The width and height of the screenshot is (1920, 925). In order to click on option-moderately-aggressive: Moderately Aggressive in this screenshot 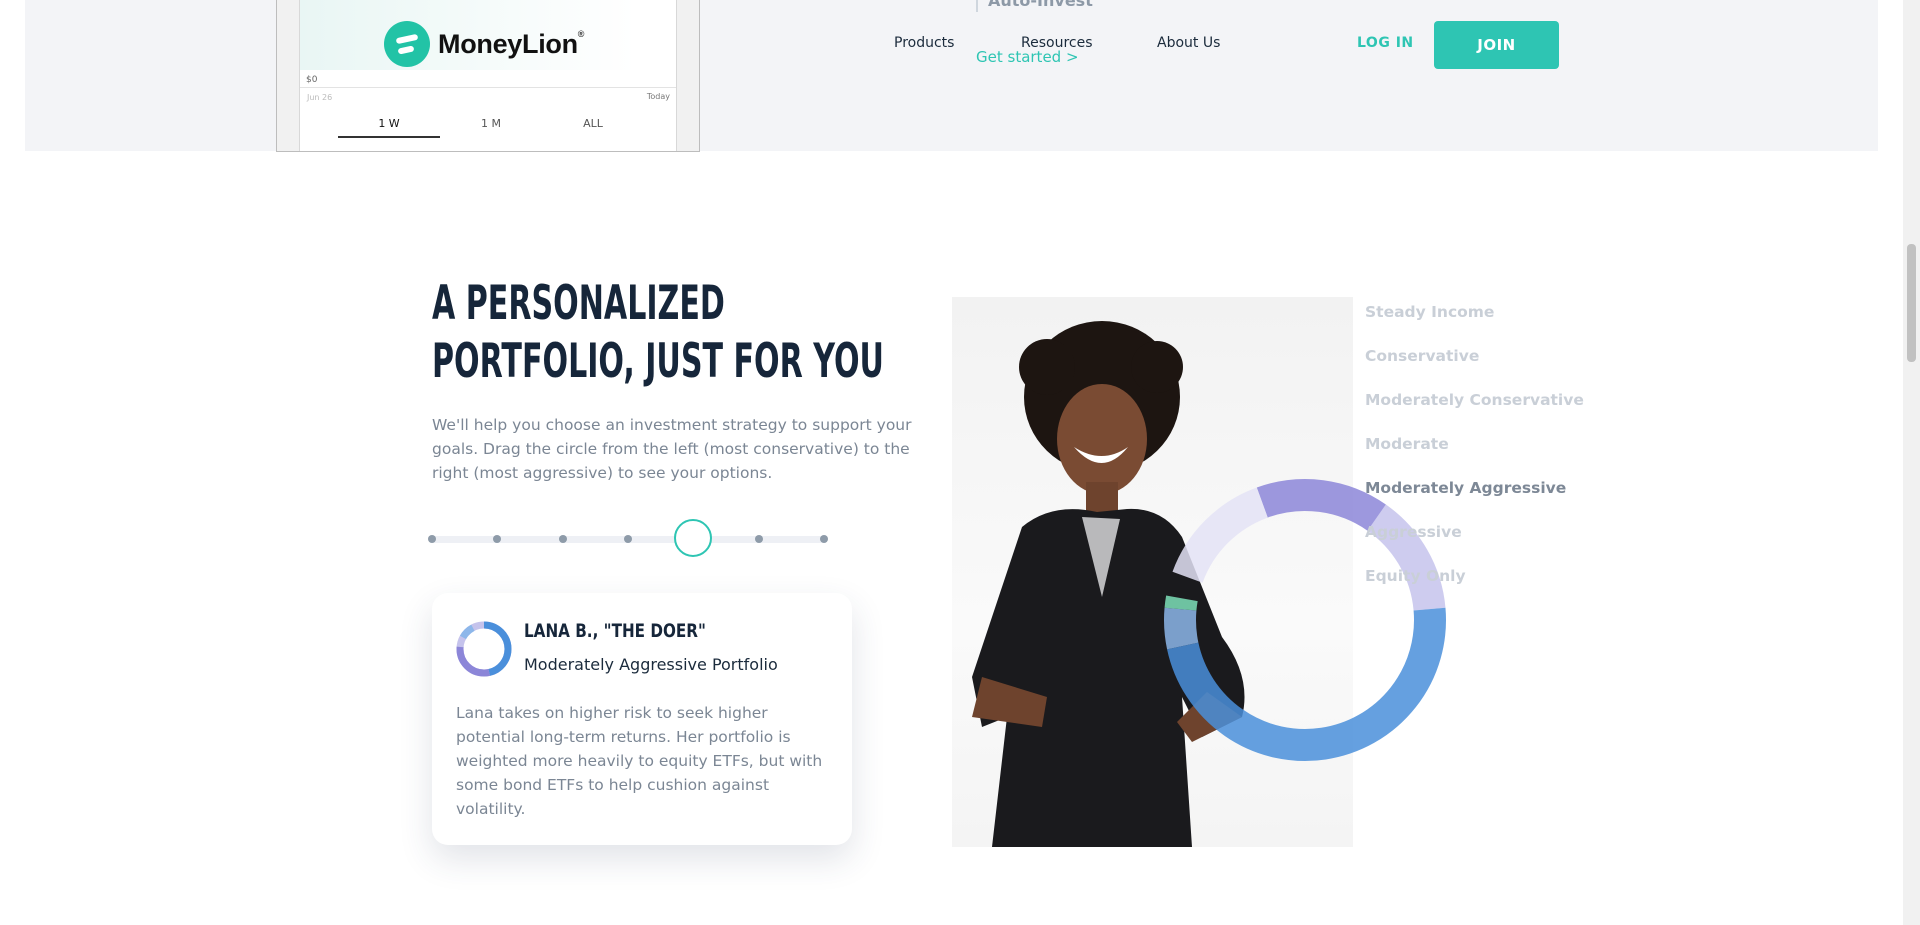, I will do `click(1474, 498)`.